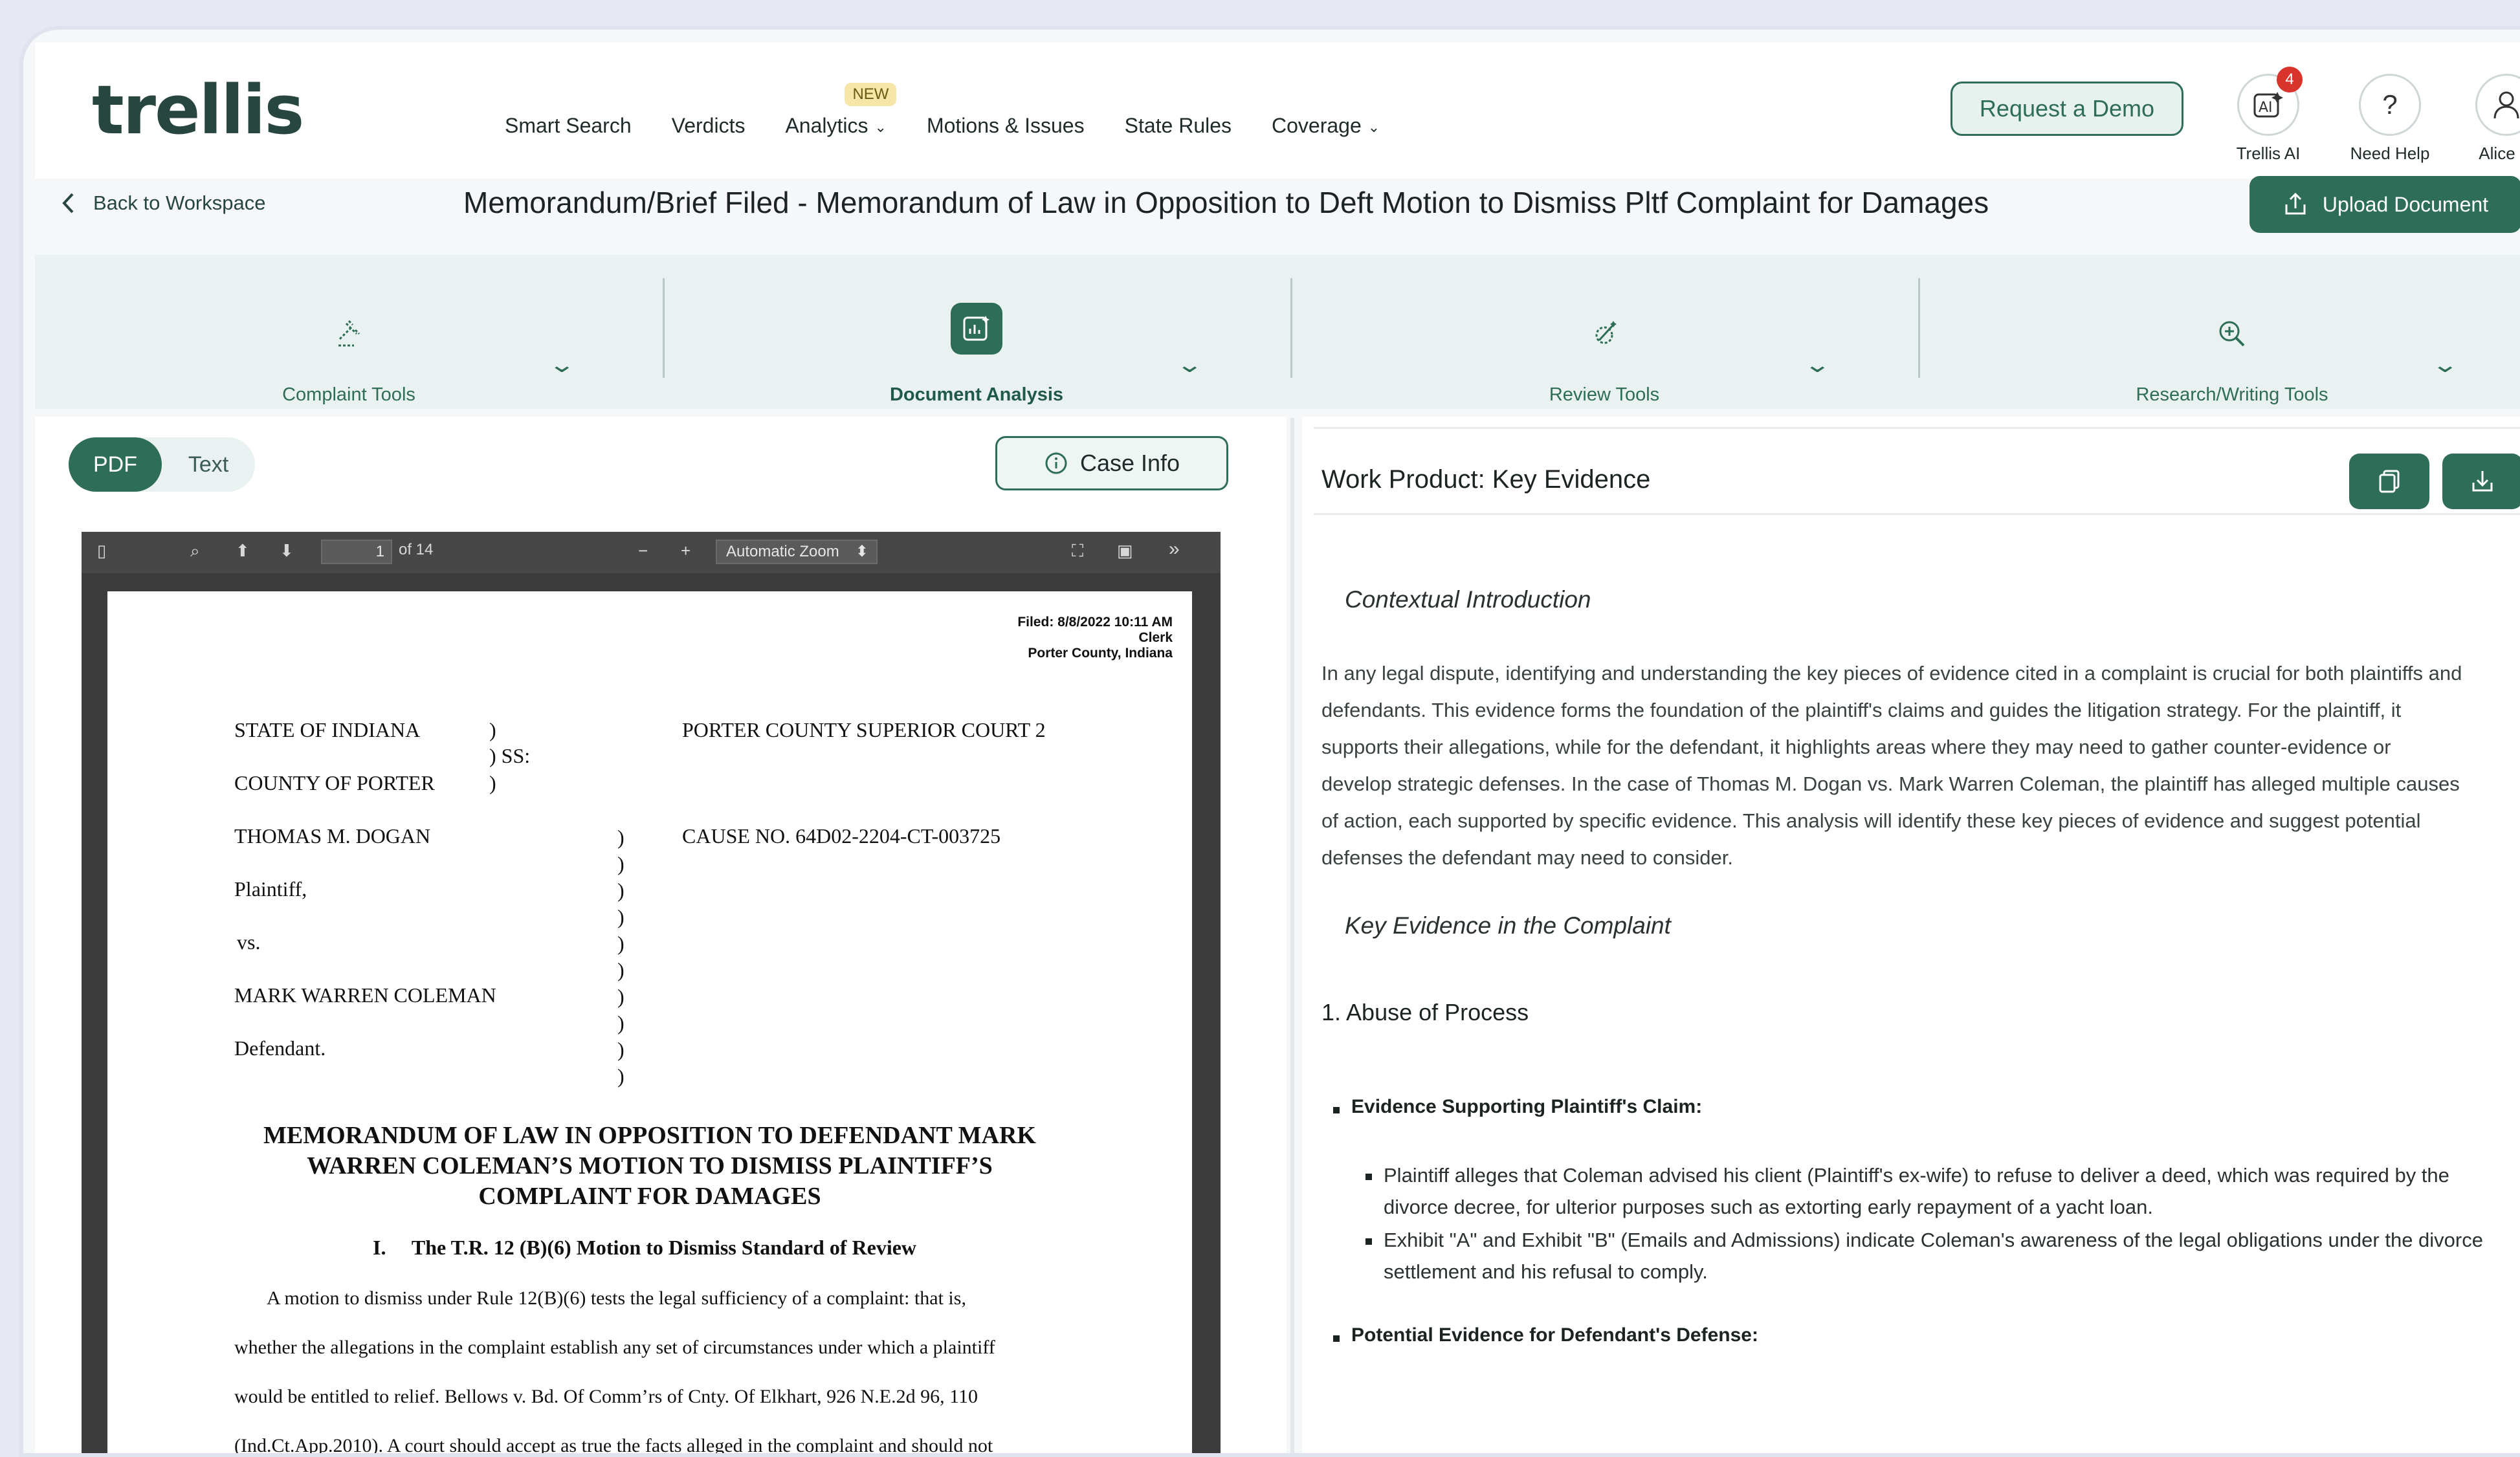 Image resolution: width=2520 pixels, height=1457 pixels. What do you see at coordinates (243, 551) in the screenshot?
I see `arrow-up-icon: ⬆` at bounding box center [243, 551].